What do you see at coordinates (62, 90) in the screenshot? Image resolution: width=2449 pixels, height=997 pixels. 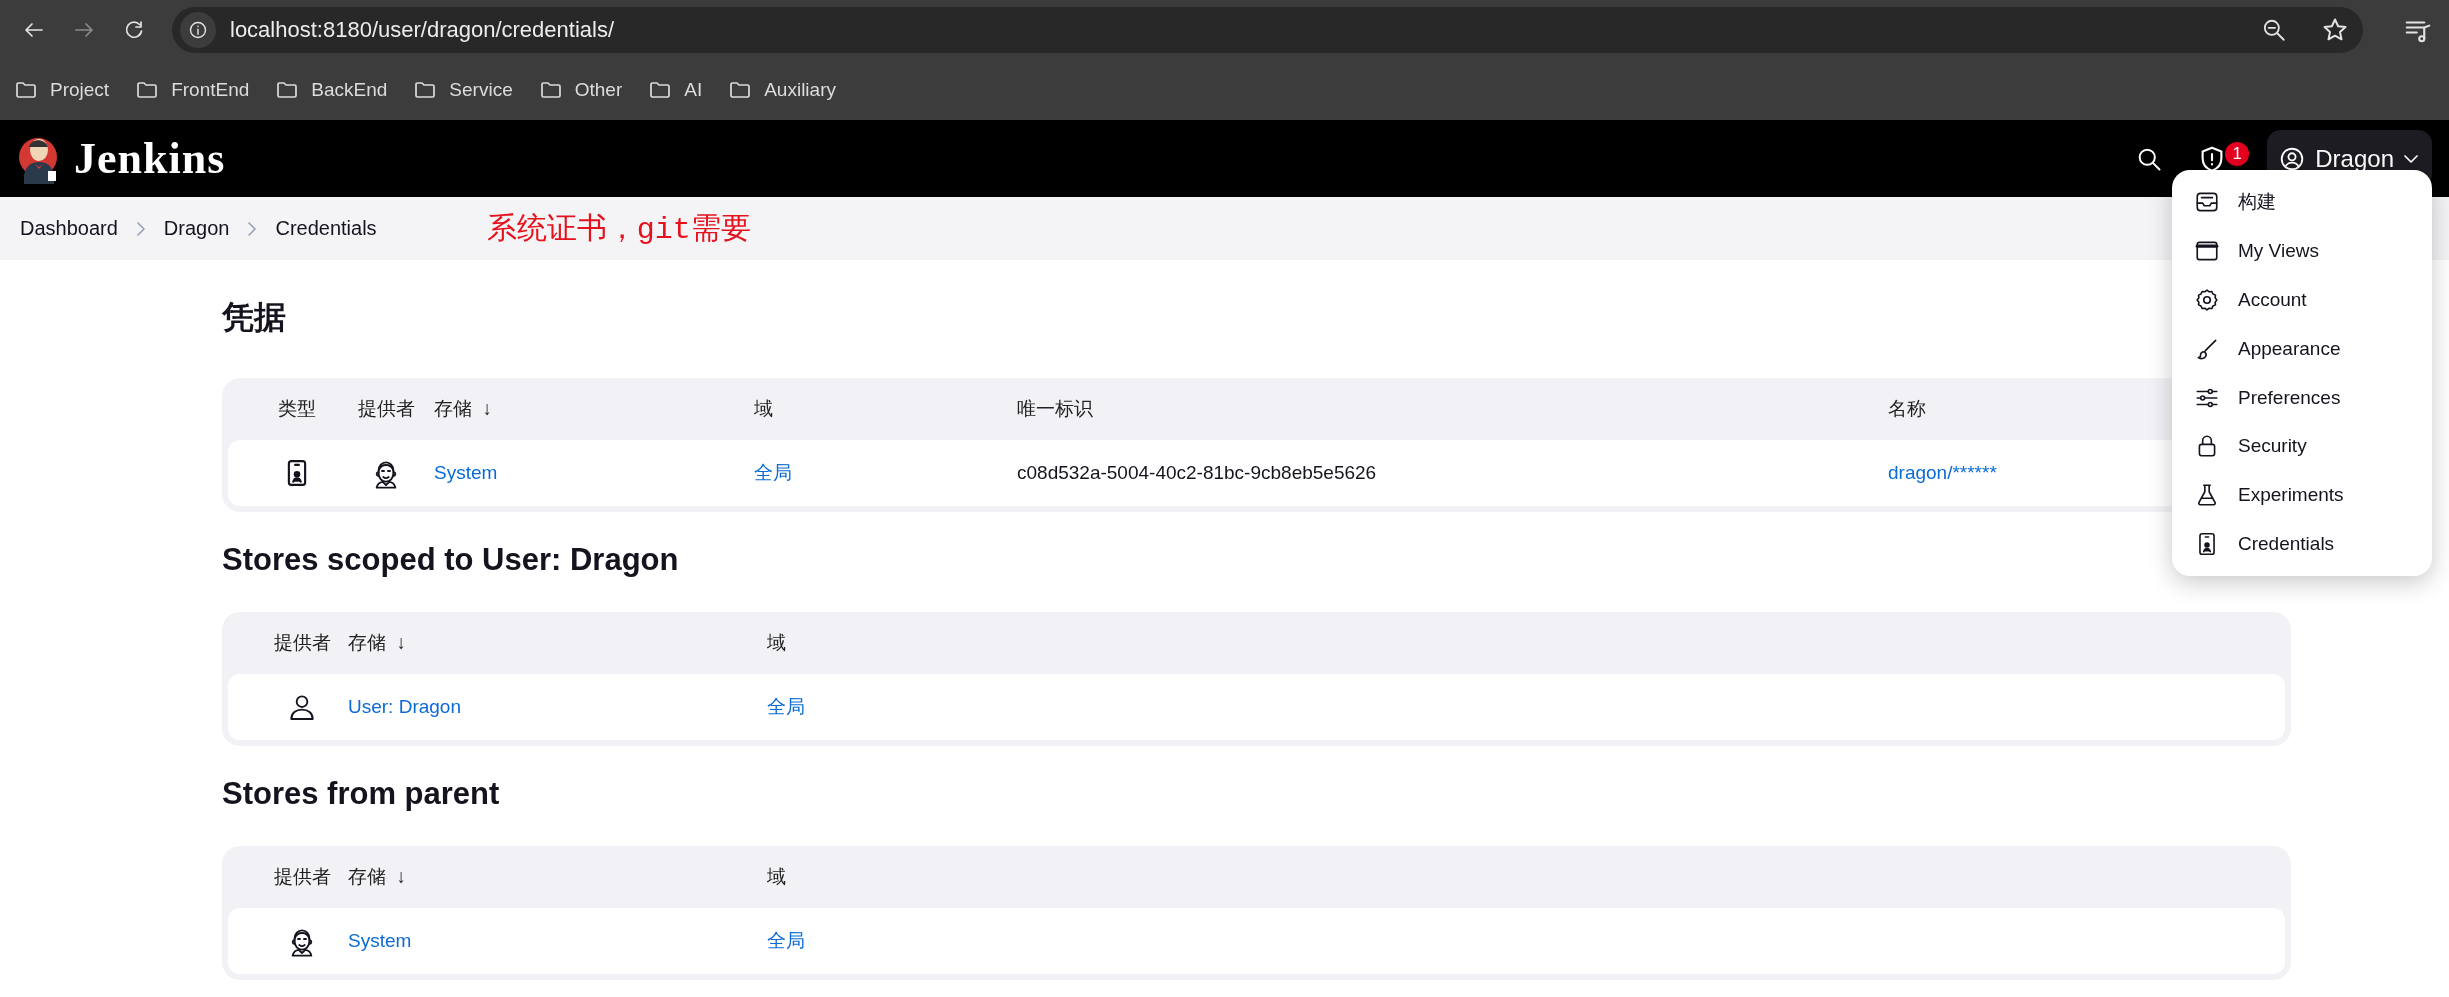 I see `bookmark: Project` at bounding box center [62, 90].